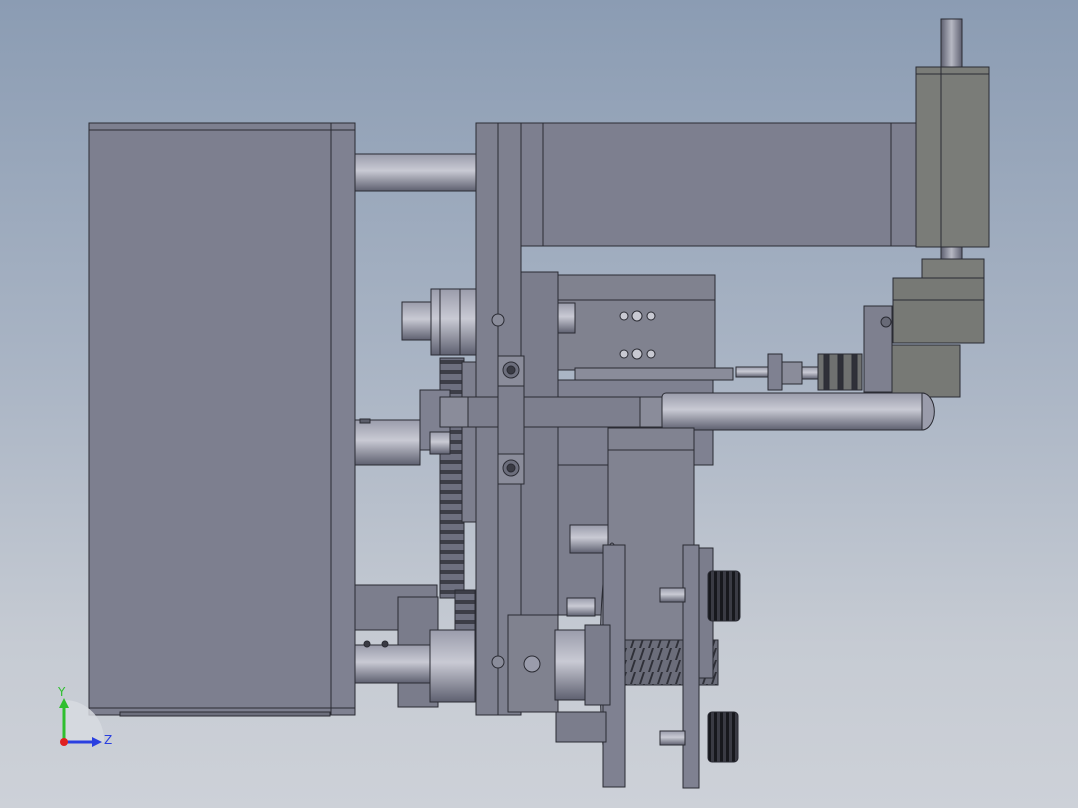 The image size is (1078, 808). I want to click on triad-backdrop, so click(84, 721).